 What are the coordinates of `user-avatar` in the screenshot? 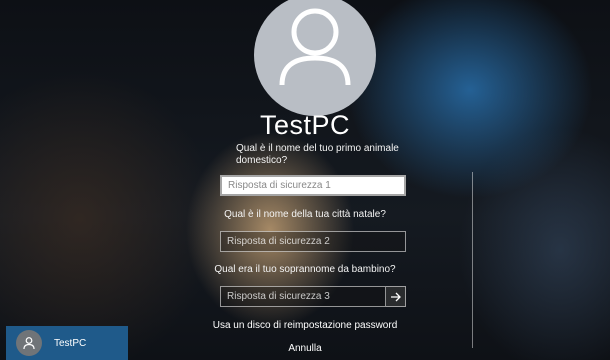 It's located at (315, 58).